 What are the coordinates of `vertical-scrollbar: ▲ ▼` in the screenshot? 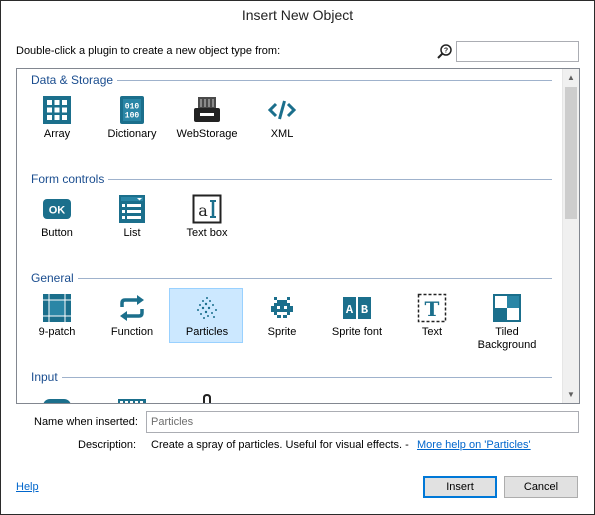 It's located at (570, 236).